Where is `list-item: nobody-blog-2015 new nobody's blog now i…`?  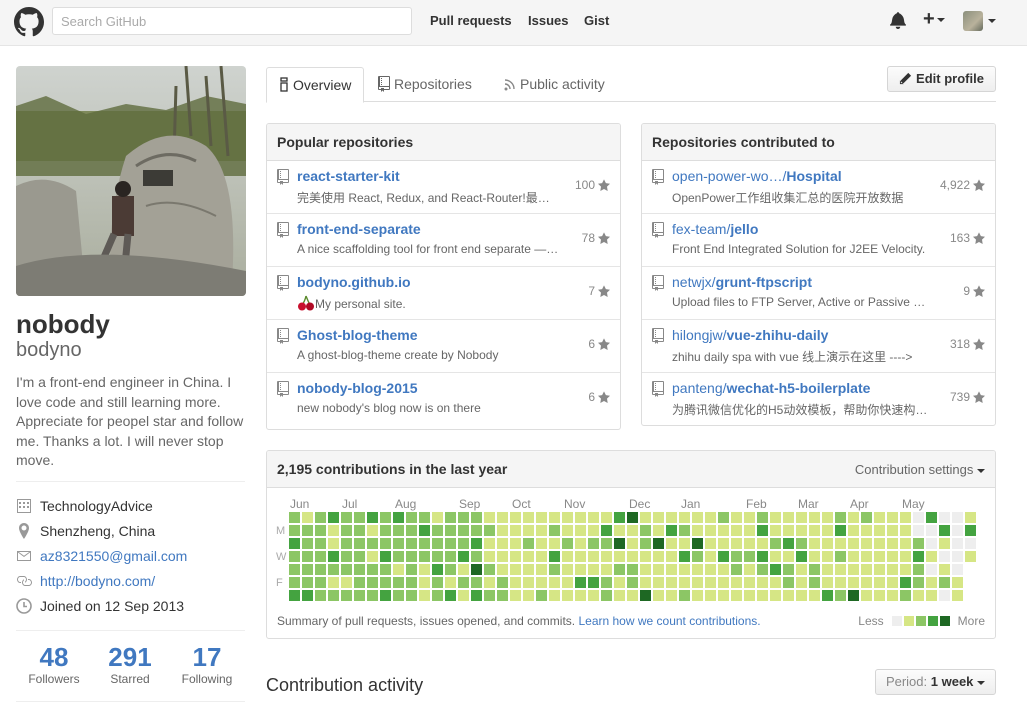
list-item: nobody-blog-2015 new nobody's blog now i… is located at coordinates (443, 399).